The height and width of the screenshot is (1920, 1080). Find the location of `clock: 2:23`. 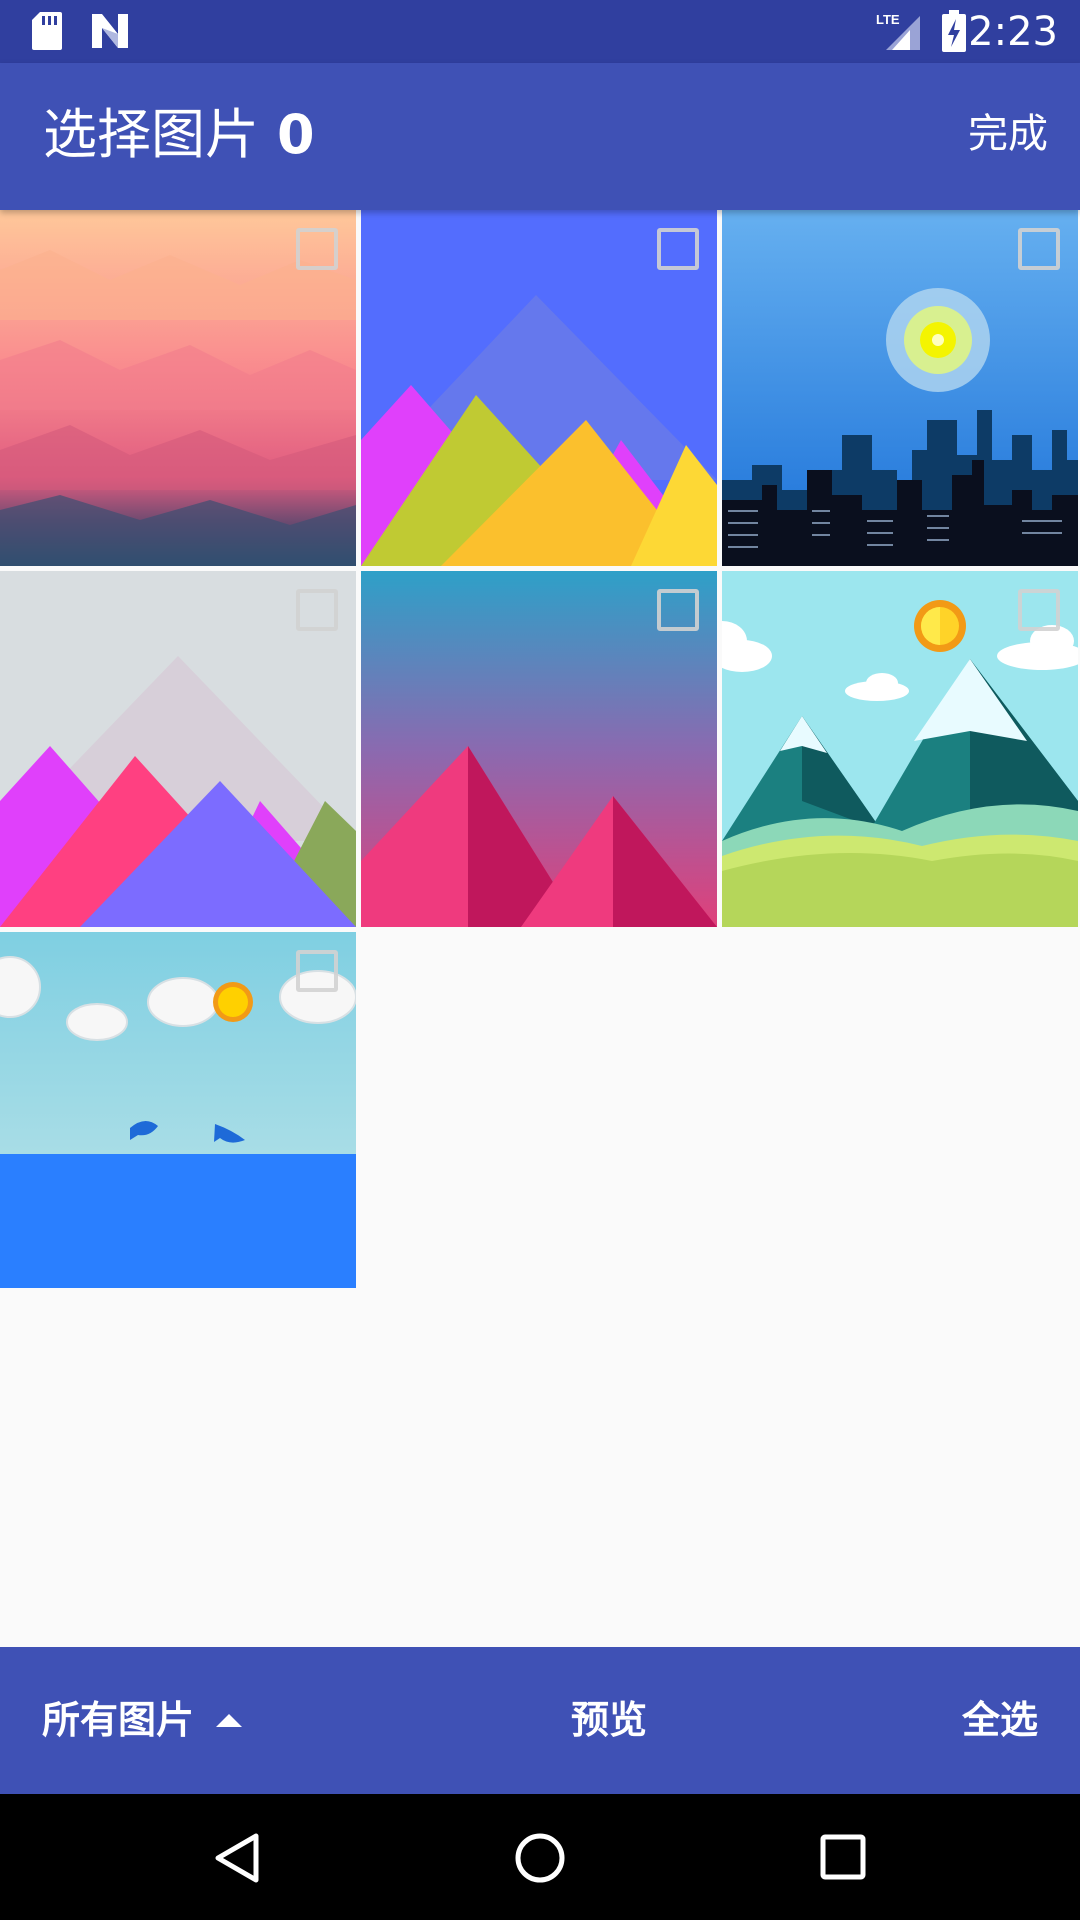

clock: 2:23 is located at coordinates (1013, 32).